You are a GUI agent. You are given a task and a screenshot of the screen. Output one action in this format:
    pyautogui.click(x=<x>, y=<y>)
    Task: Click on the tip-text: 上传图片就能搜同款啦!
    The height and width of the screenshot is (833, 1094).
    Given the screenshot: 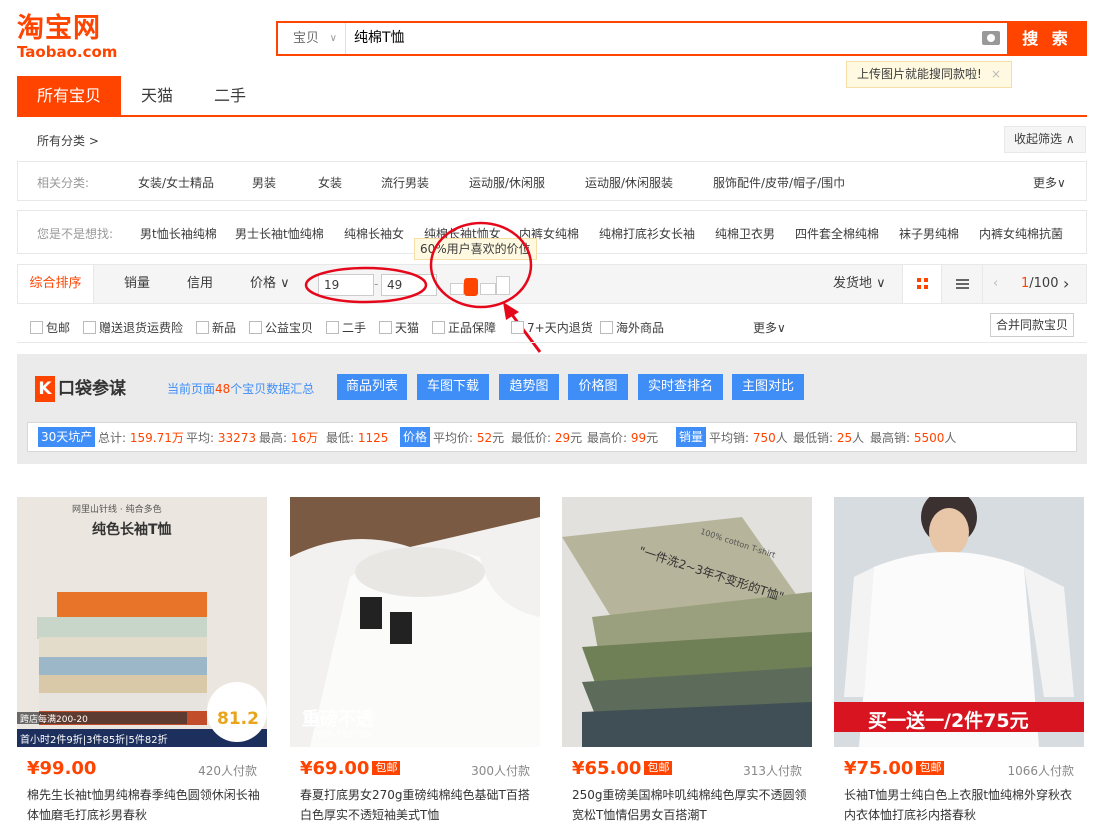 What is the action you would take?
    pyautogui.click(x=919, y=74)
    